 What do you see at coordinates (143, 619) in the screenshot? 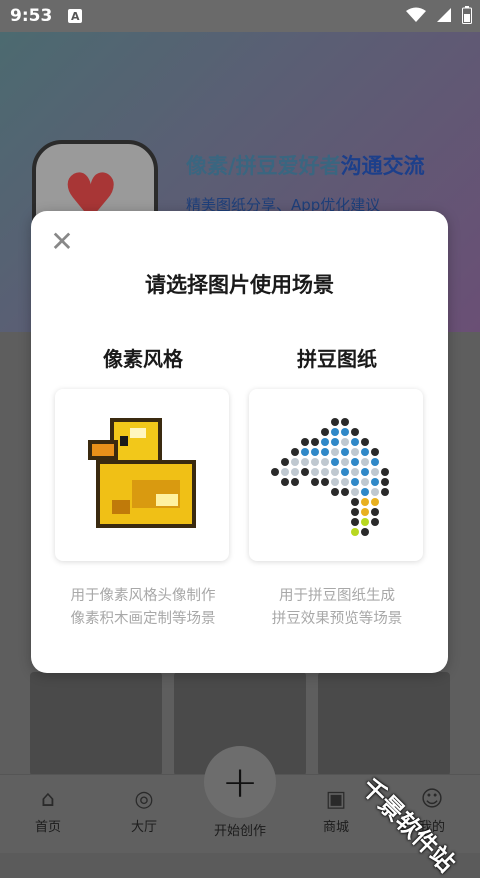
I see `option-desc-line: 像素积木画定制等场景` at bounding box center [143, 619].